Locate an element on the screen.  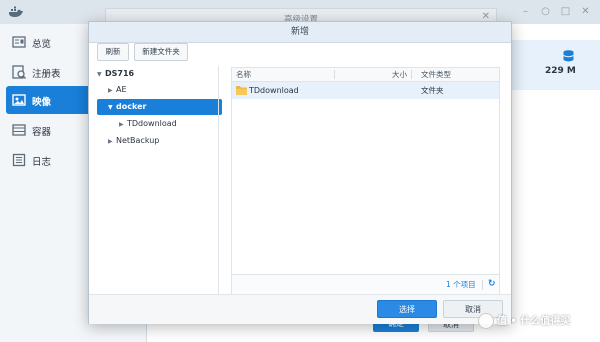
file-name: TDdownload is located at coordinates (274, 90).